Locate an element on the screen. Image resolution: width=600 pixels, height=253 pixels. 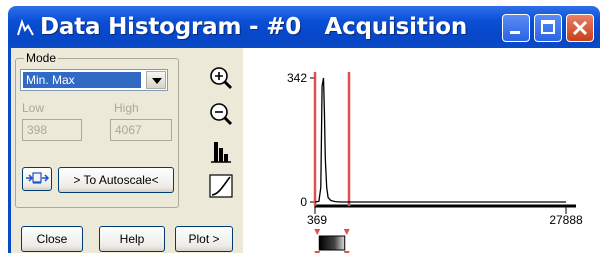
plot-button: Plot > is located at coordinates (204, 239).